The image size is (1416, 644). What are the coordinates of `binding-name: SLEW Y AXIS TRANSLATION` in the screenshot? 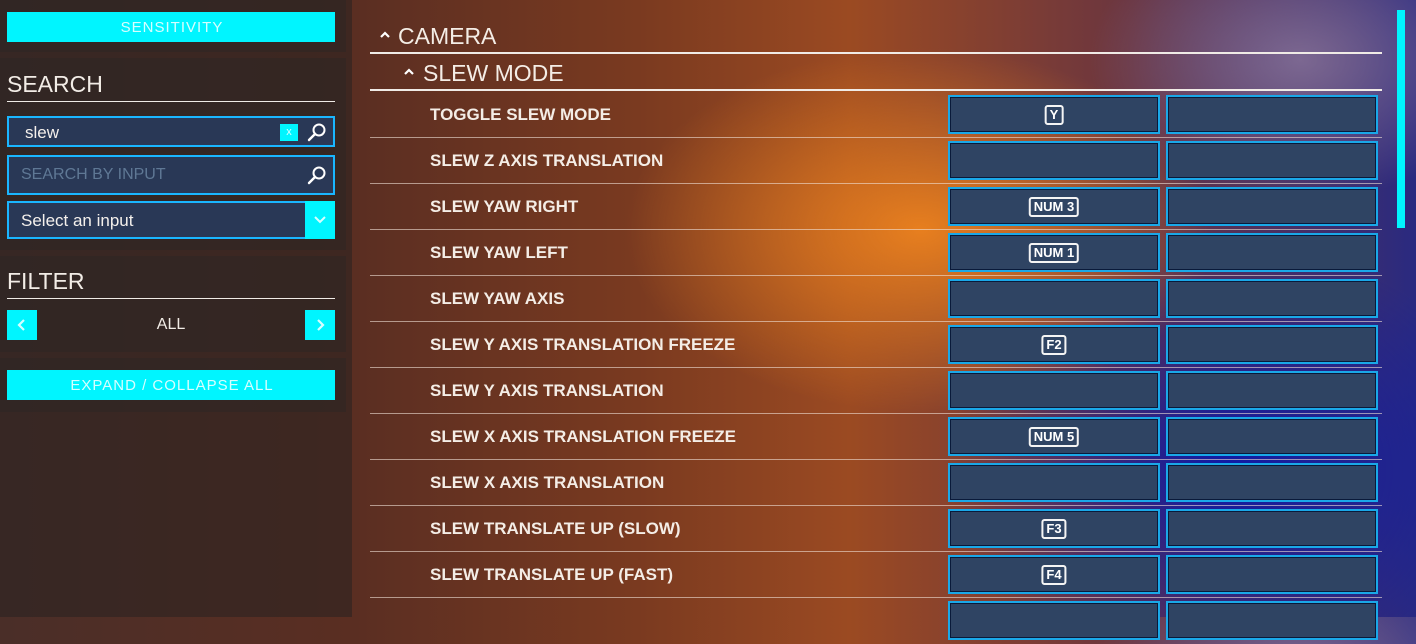 It's located at (547, 390).